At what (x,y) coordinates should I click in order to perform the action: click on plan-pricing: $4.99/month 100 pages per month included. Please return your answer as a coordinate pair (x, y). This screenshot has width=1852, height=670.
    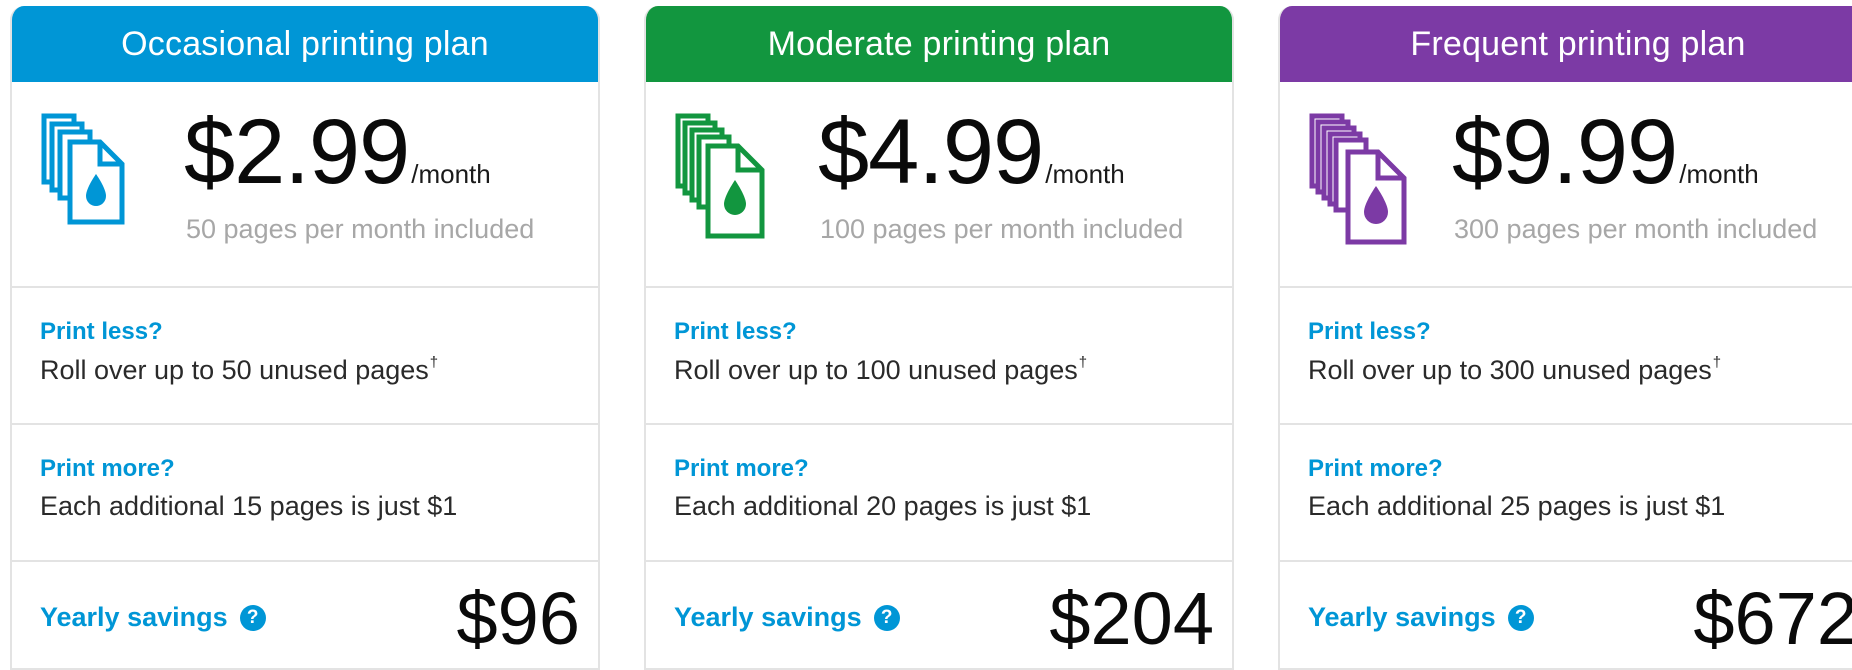
    Looking at the image, I should click on (939, 185).